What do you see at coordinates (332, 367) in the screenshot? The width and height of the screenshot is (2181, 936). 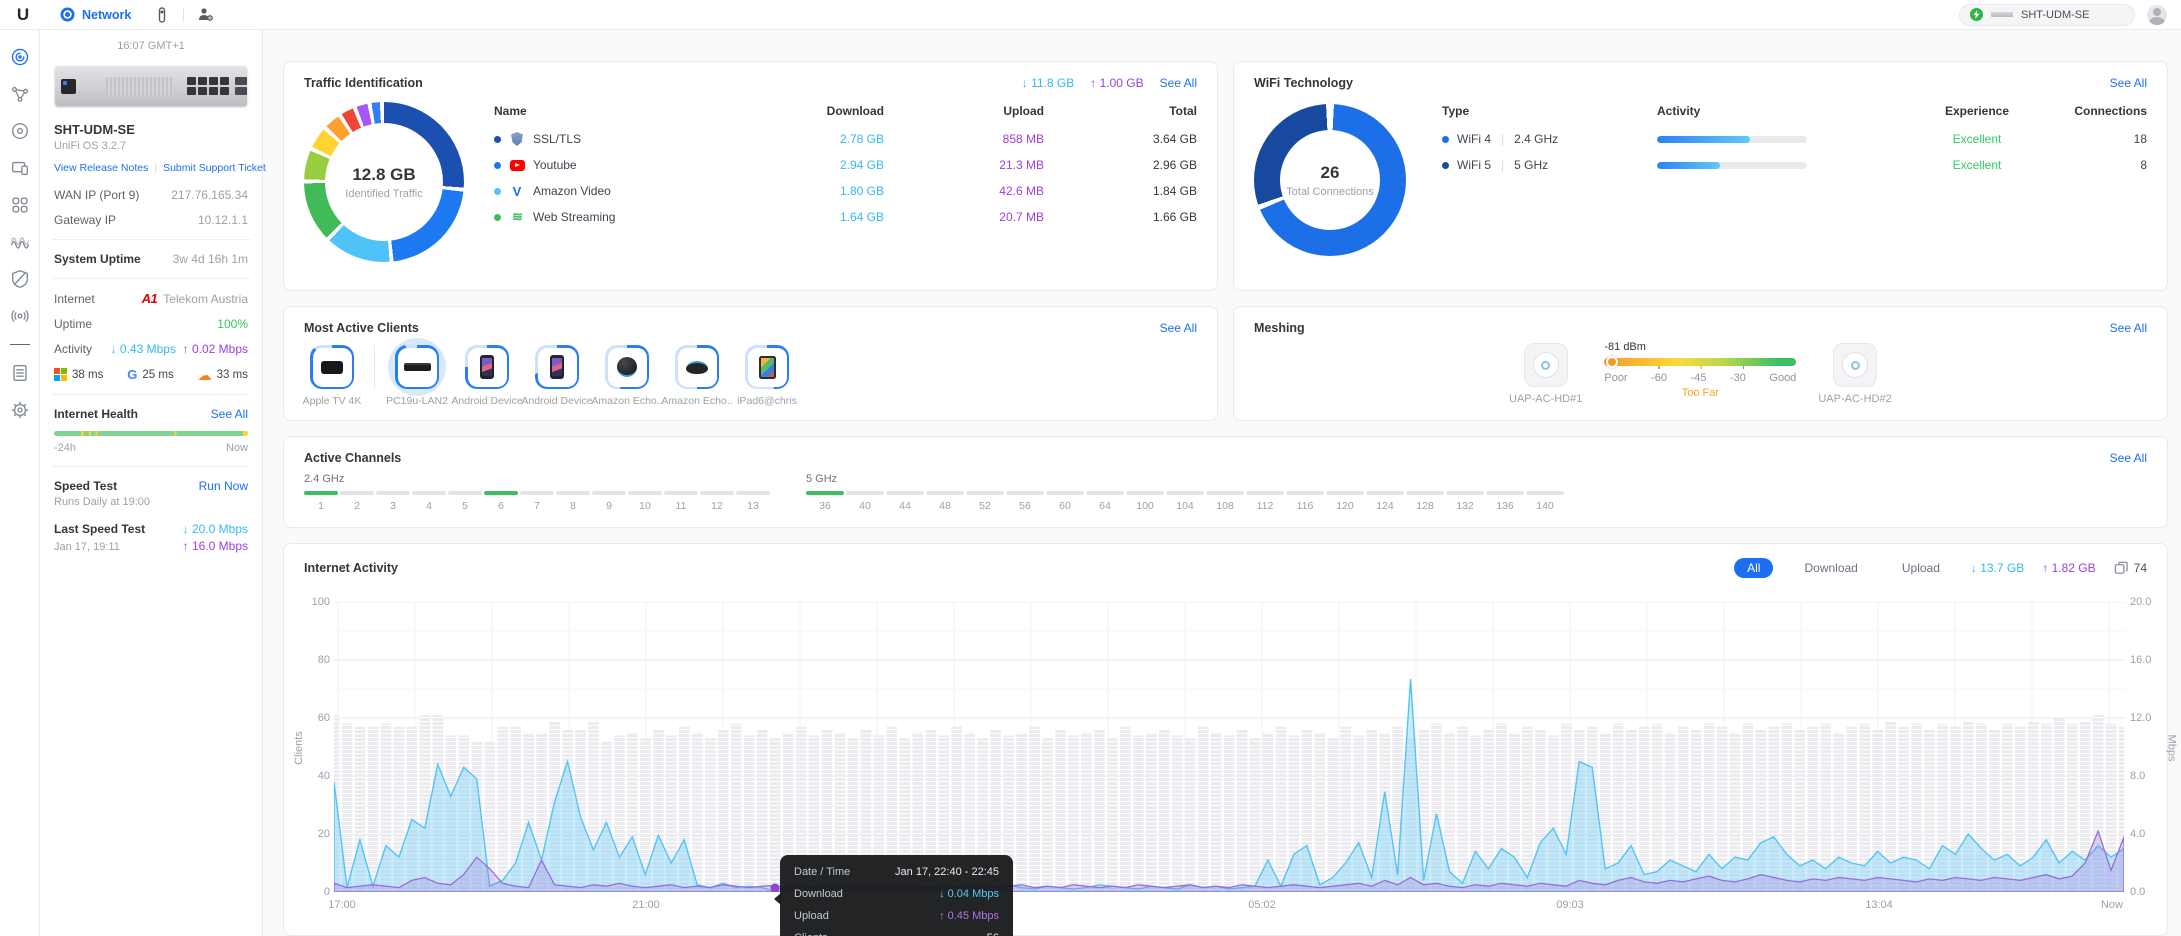 I see `apple-tv-icon` at bounding box center [332, 367].